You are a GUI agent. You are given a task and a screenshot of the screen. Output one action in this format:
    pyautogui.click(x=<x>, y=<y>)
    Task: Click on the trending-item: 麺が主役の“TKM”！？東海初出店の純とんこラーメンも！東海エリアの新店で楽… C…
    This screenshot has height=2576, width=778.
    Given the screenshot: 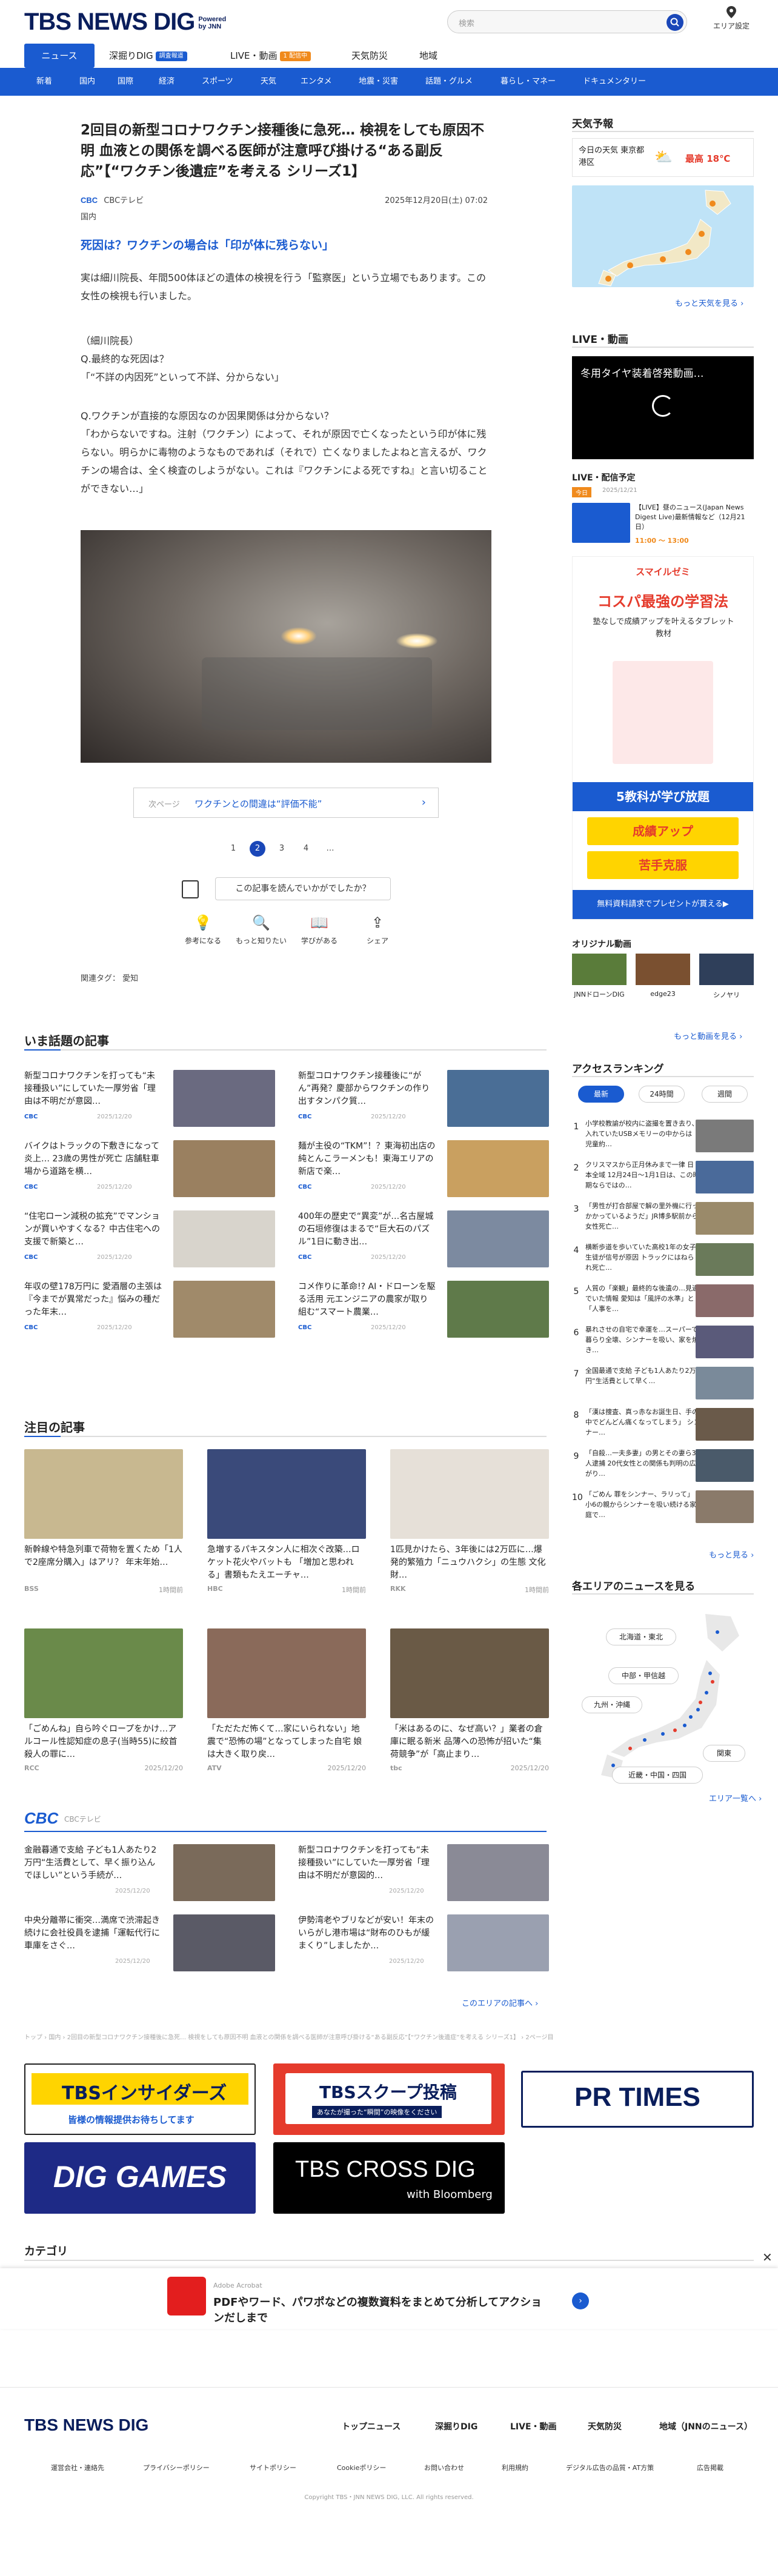 What is the action you would take?
    pyautogui.click(x=428, y=1168)
    